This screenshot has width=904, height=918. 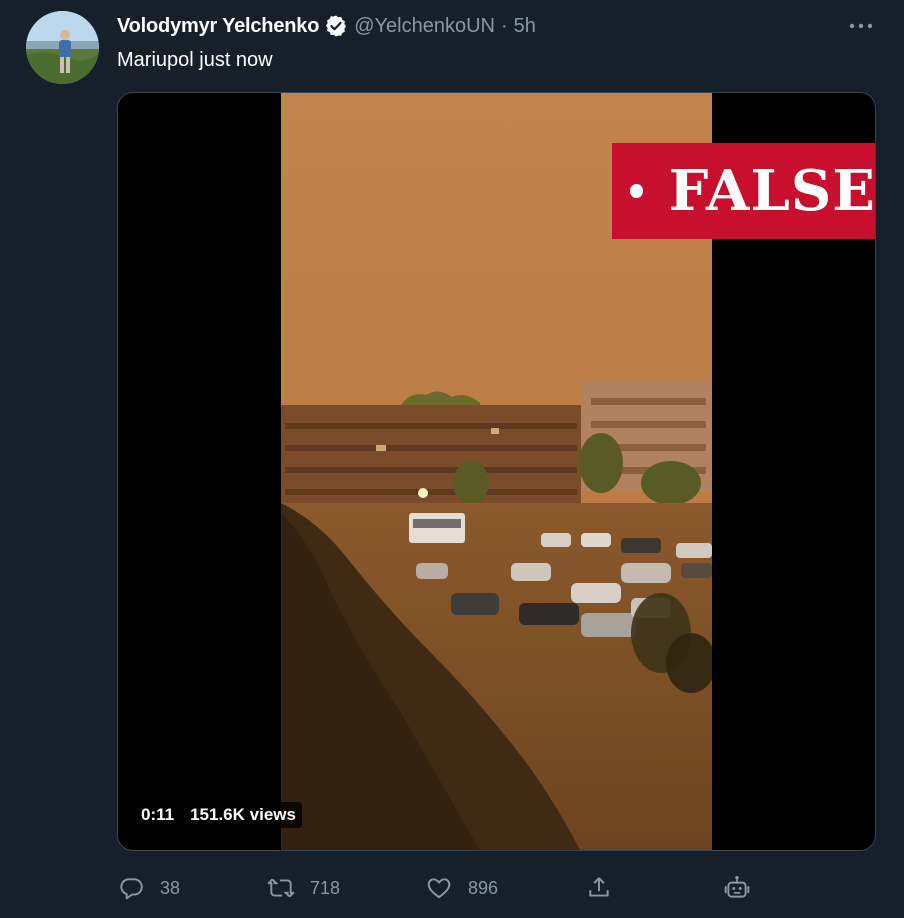 I want to click on retweet-button: 718, so click(x=303, y=888).